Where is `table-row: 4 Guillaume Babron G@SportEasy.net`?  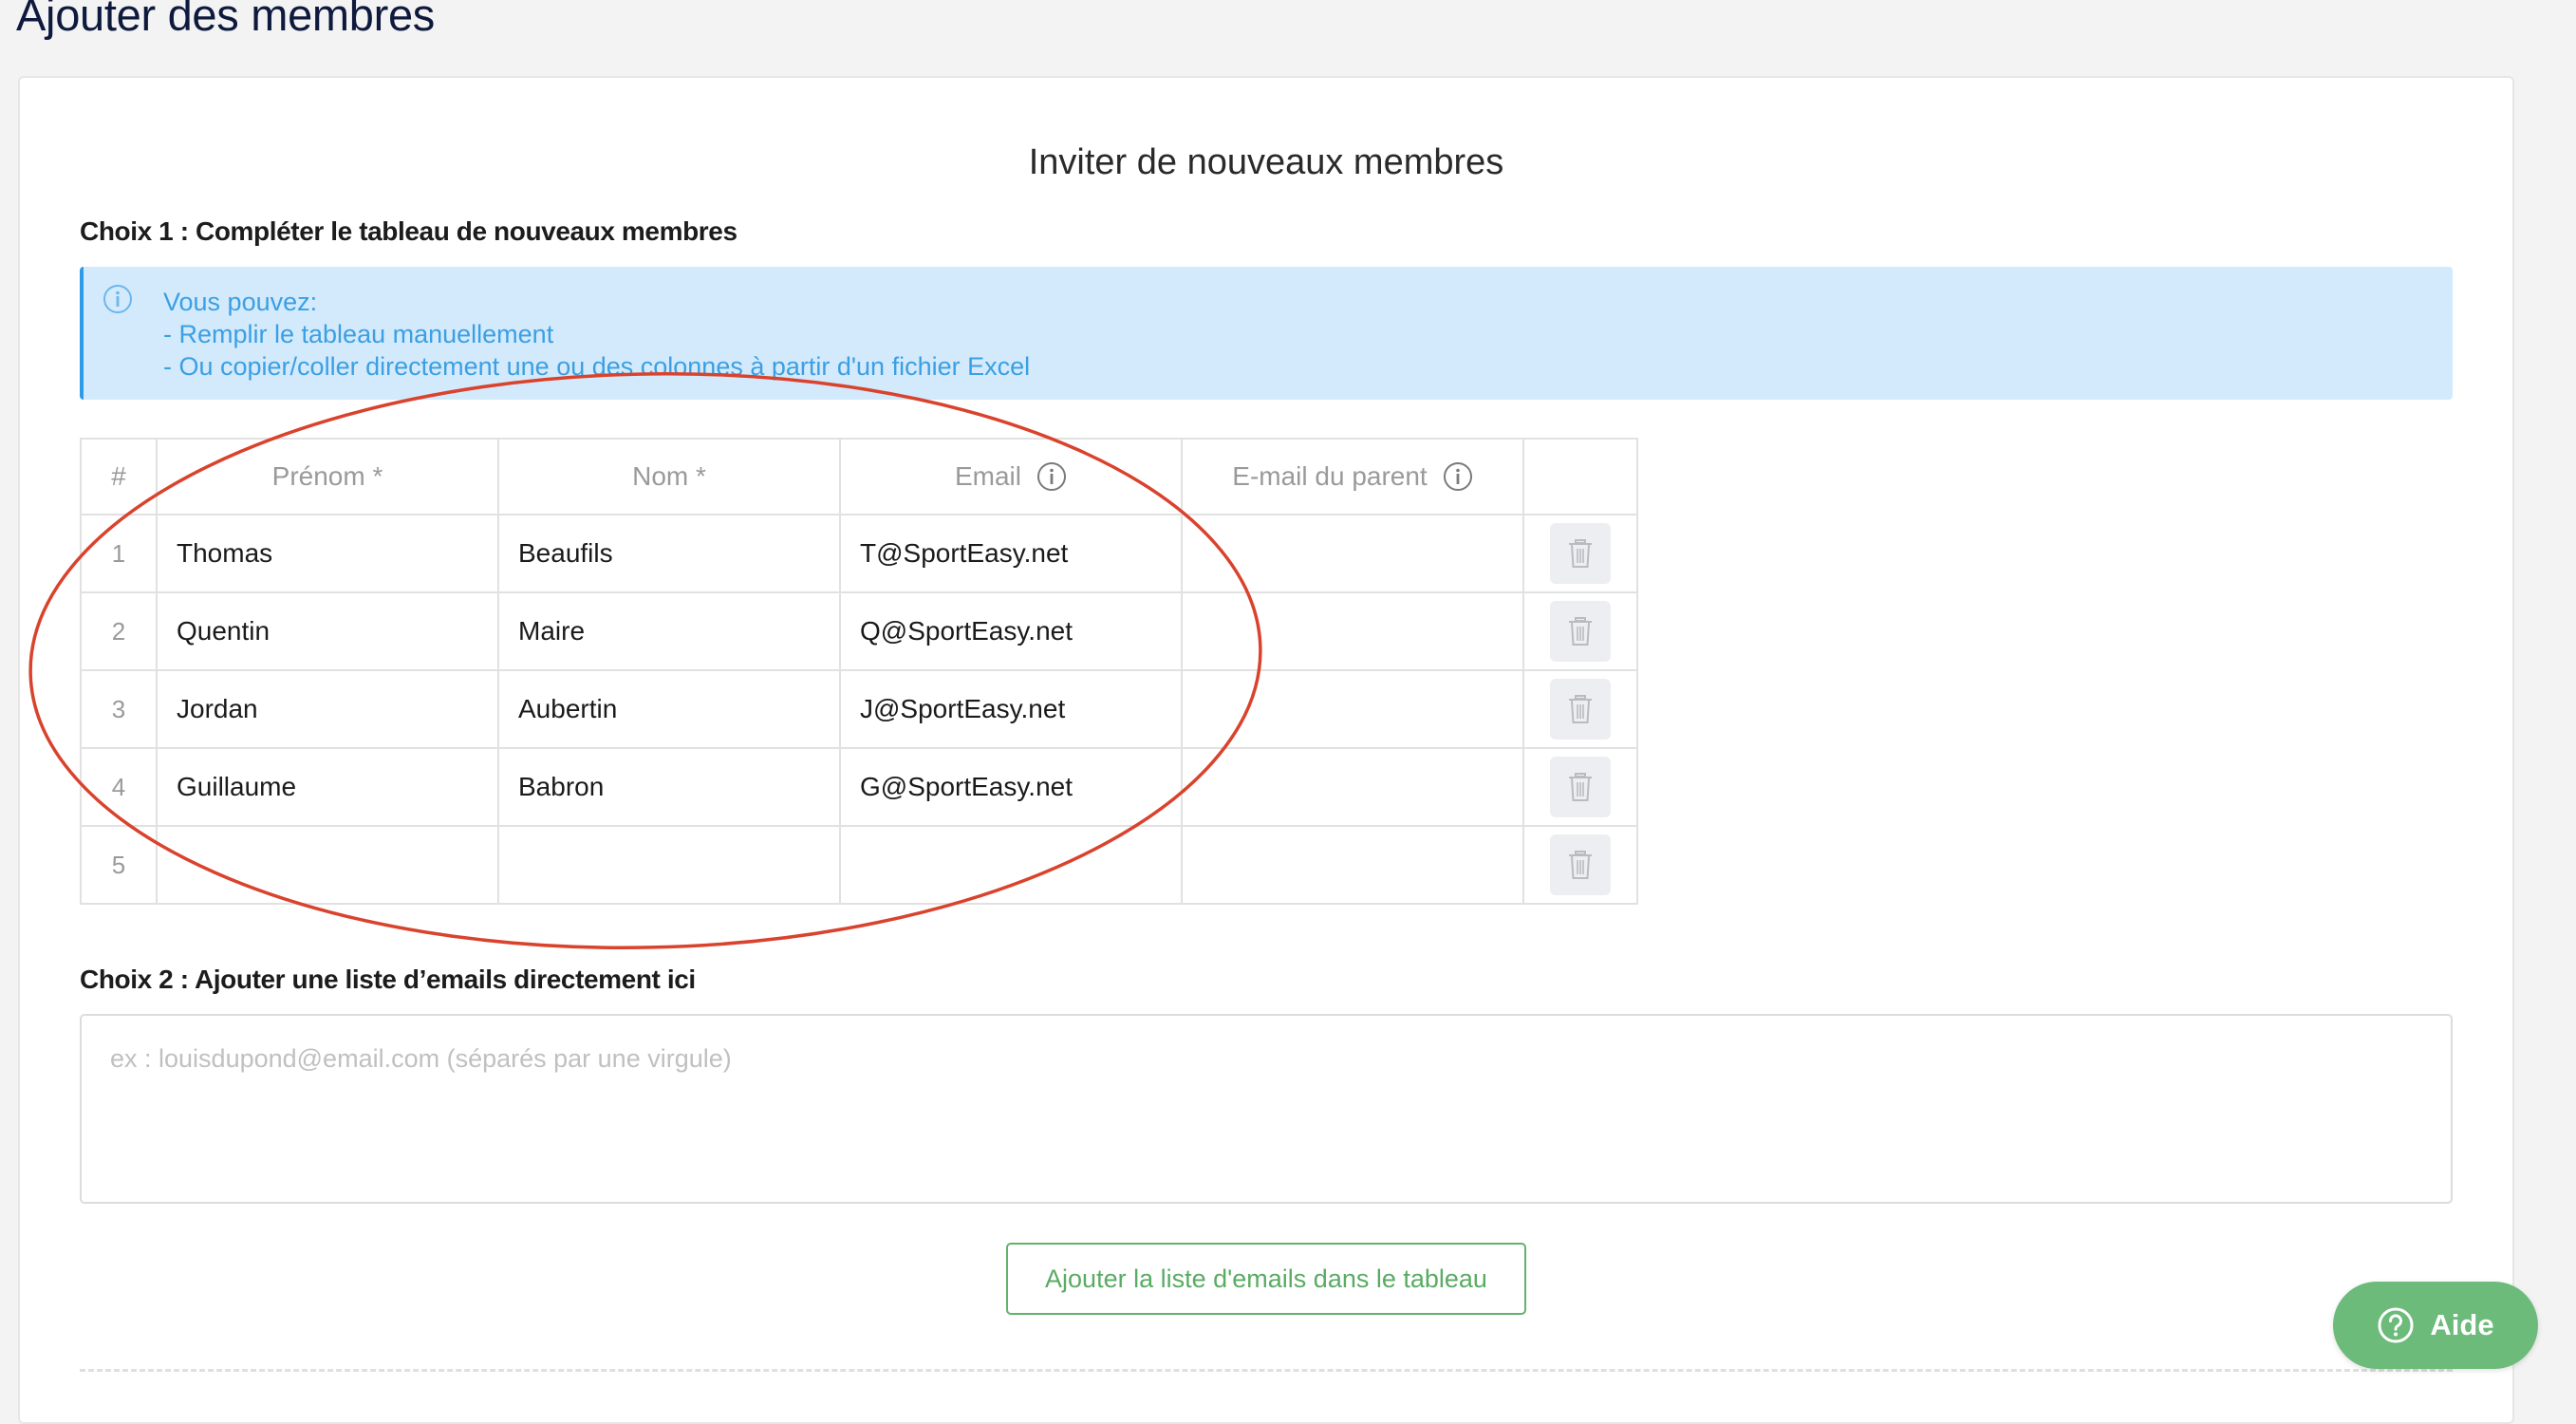
table-row: 4 Guillaume Babron G@SportEasy.net is located at coordinates (859, 787).